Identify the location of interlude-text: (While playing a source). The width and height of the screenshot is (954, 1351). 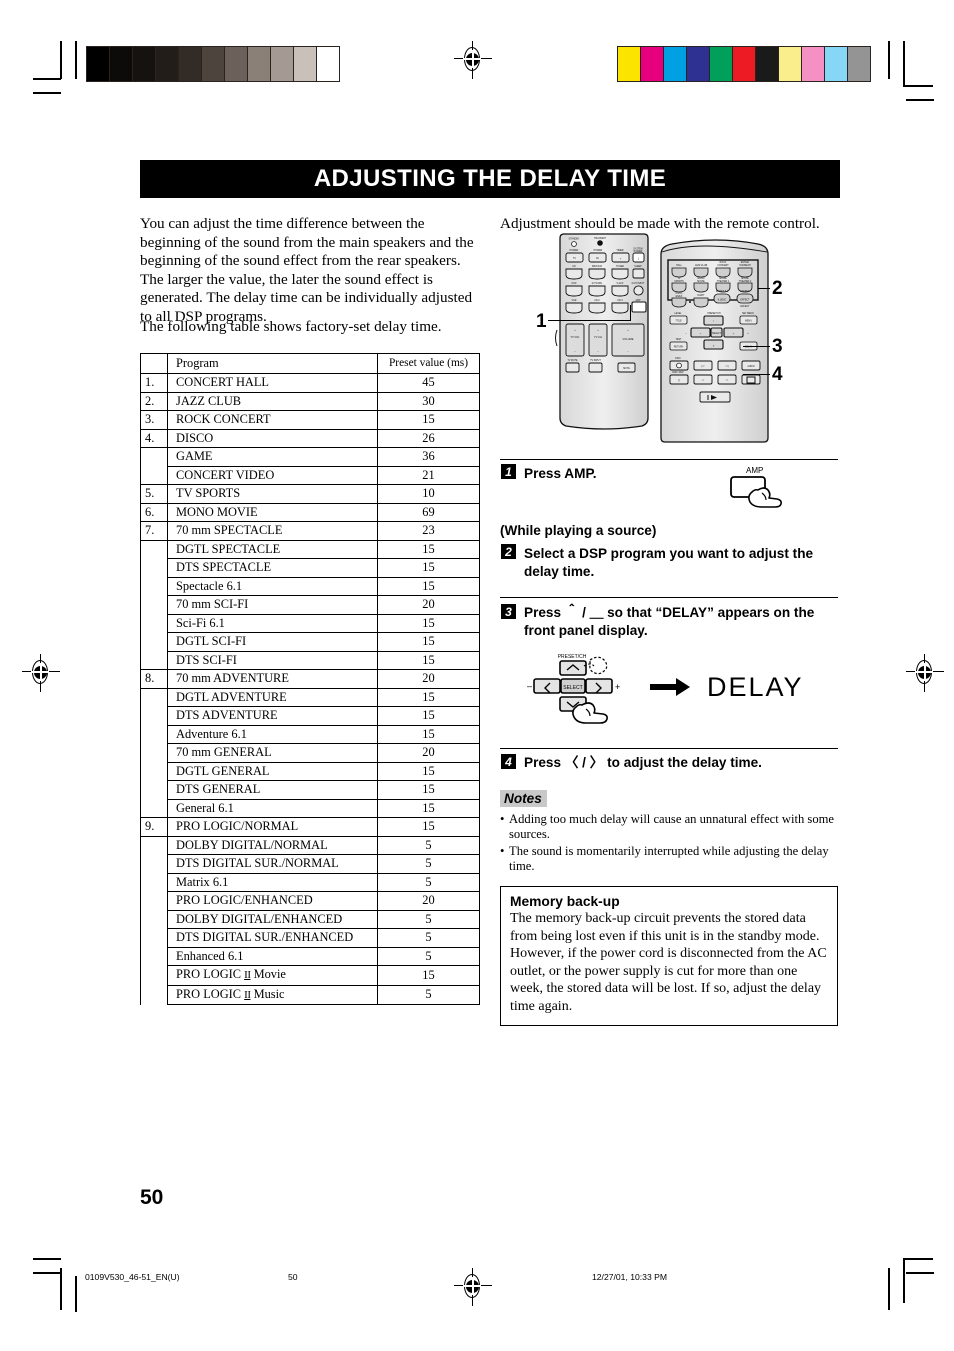
(578, 530).